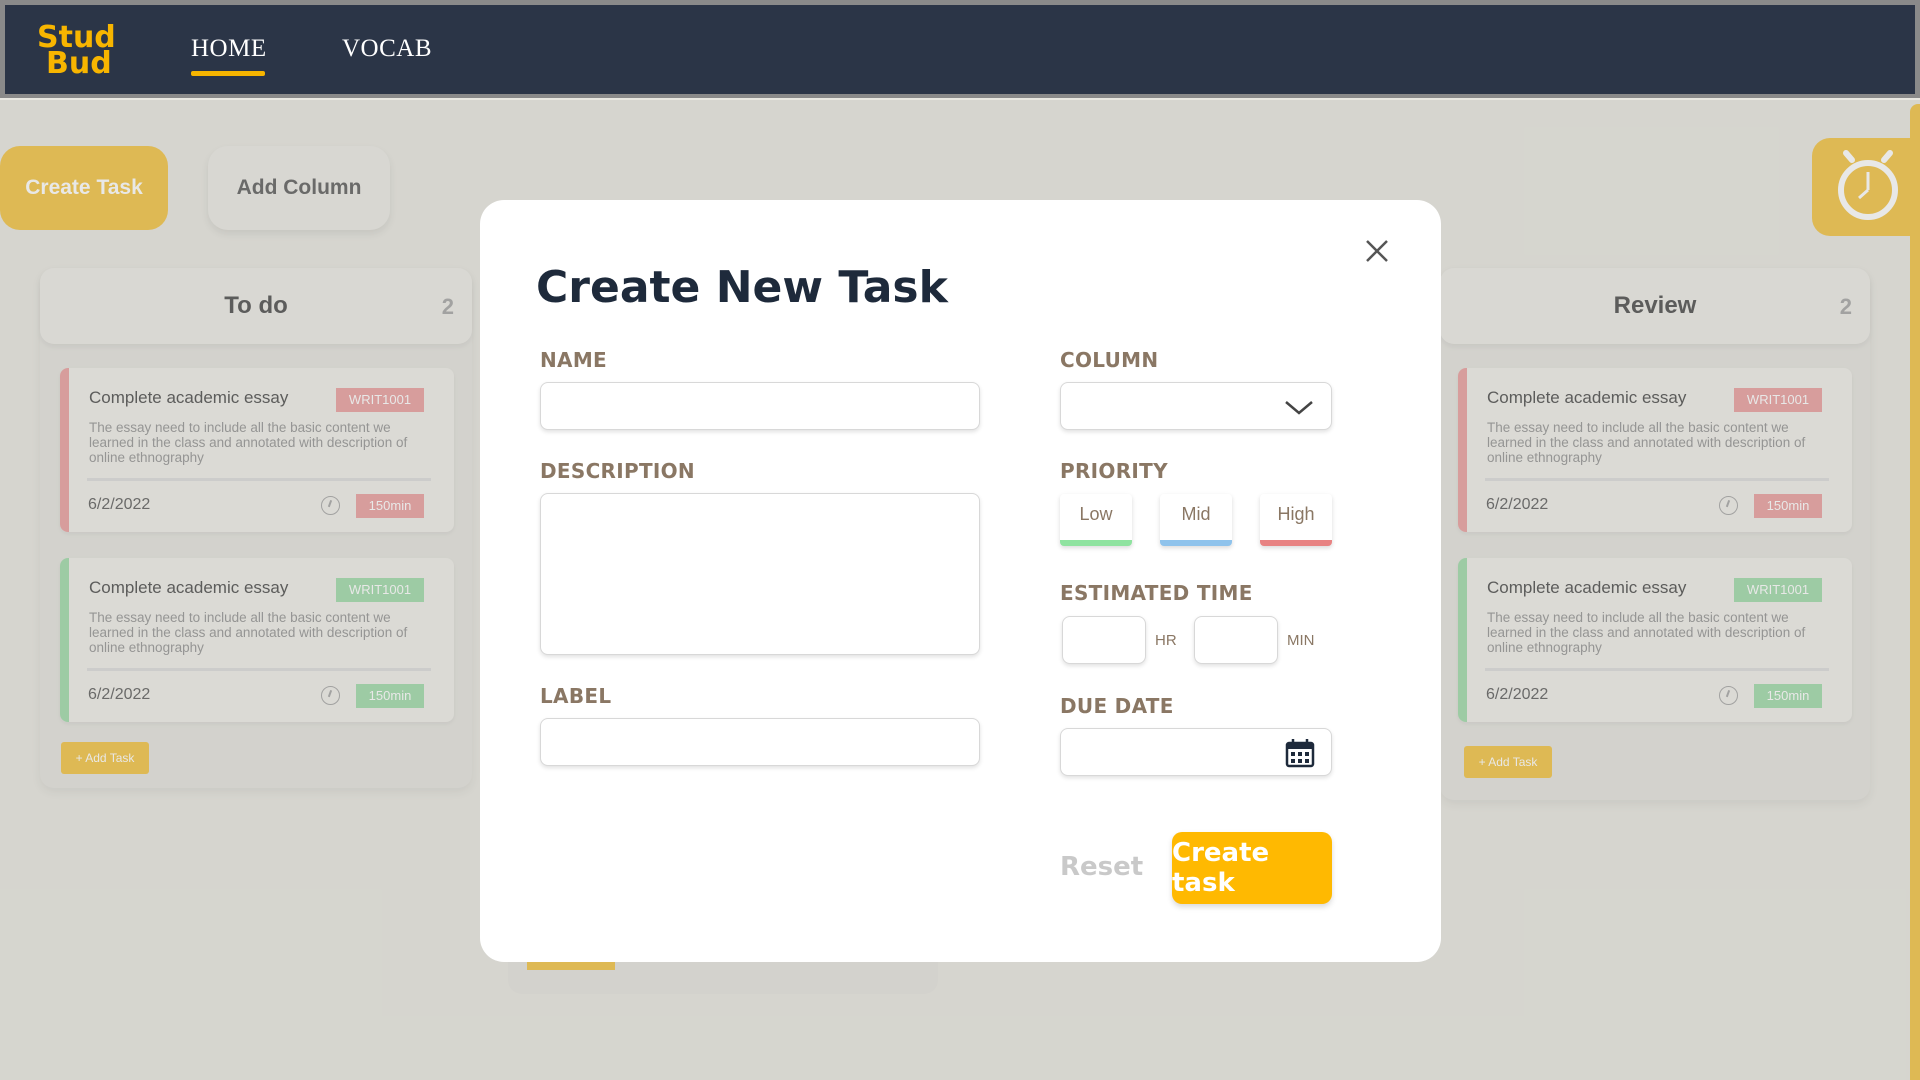 This screenshot has width=1920, height=1080. I want to click on min-unit-label: MIN, so click(1301, 640).